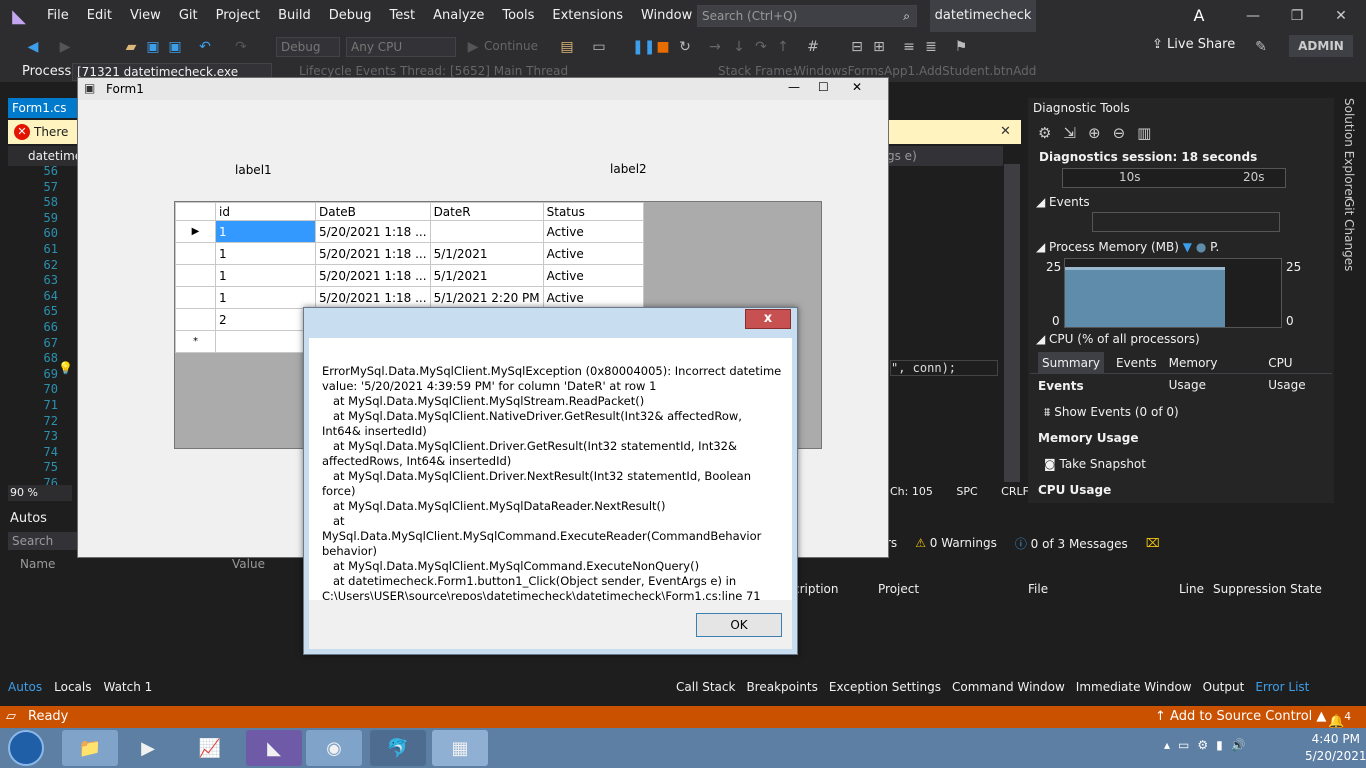 This screenshot has height=768, width=1366. What do you see at coordinates (294, 16) in the screenshot?
I see `menu-build: Build` at bounding box center [294, 16].